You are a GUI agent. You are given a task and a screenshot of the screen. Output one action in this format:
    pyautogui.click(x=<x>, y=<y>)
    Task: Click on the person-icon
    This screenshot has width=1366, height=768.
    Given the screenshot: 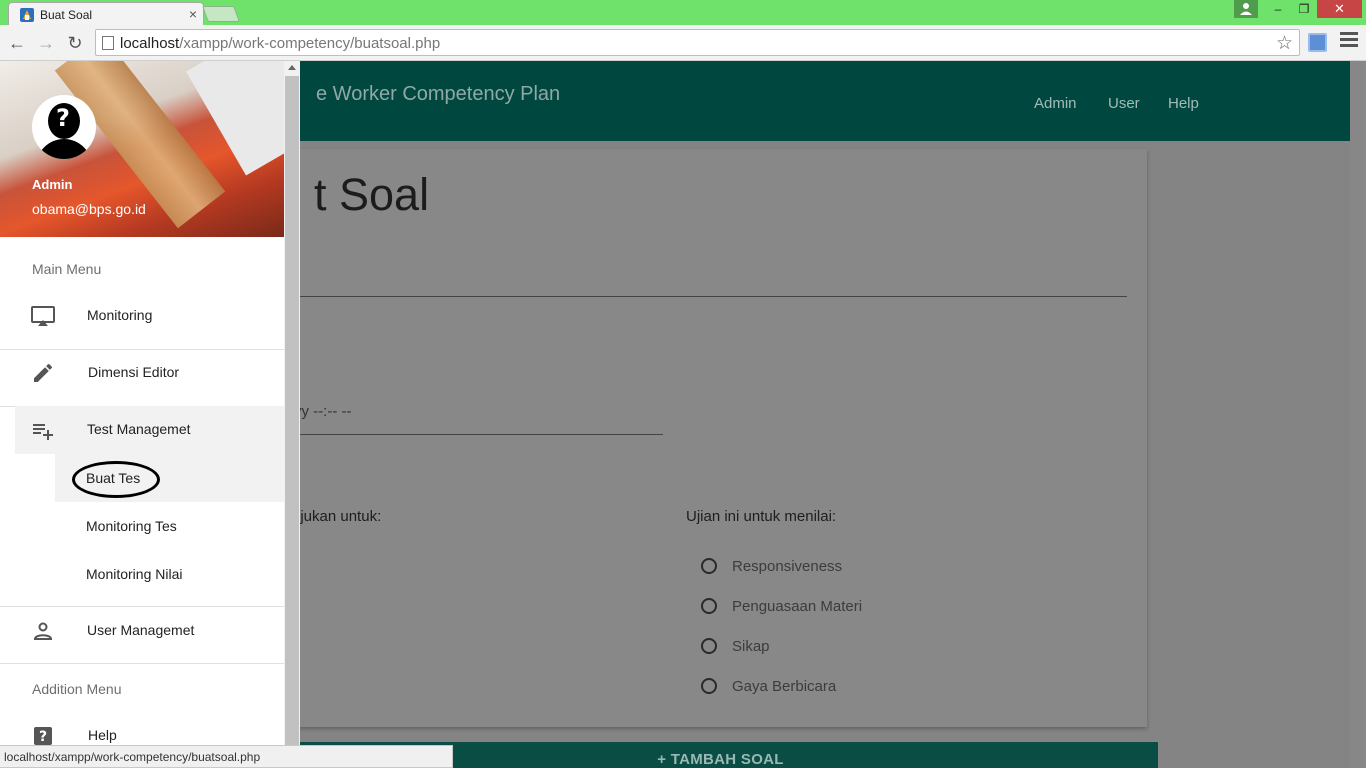 What is the action you would take?
    pyautogui.click(x=43, y=631)
    